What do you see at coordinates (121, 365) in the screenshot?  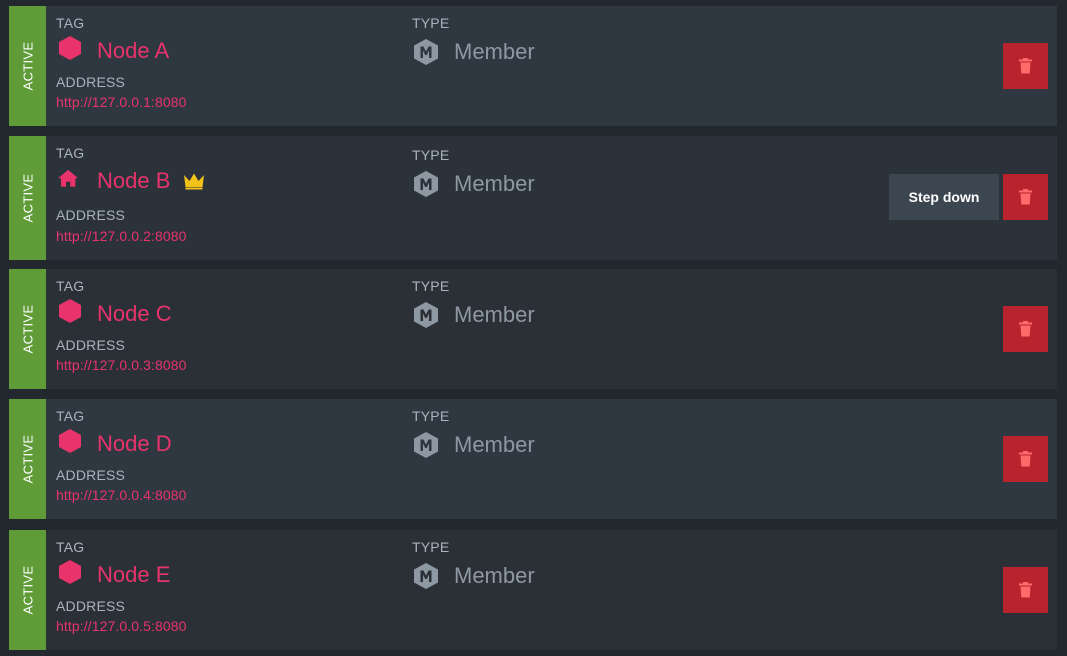 I see `address-link: http://127.0.0.3:8080` at bounding box center [121, 365].